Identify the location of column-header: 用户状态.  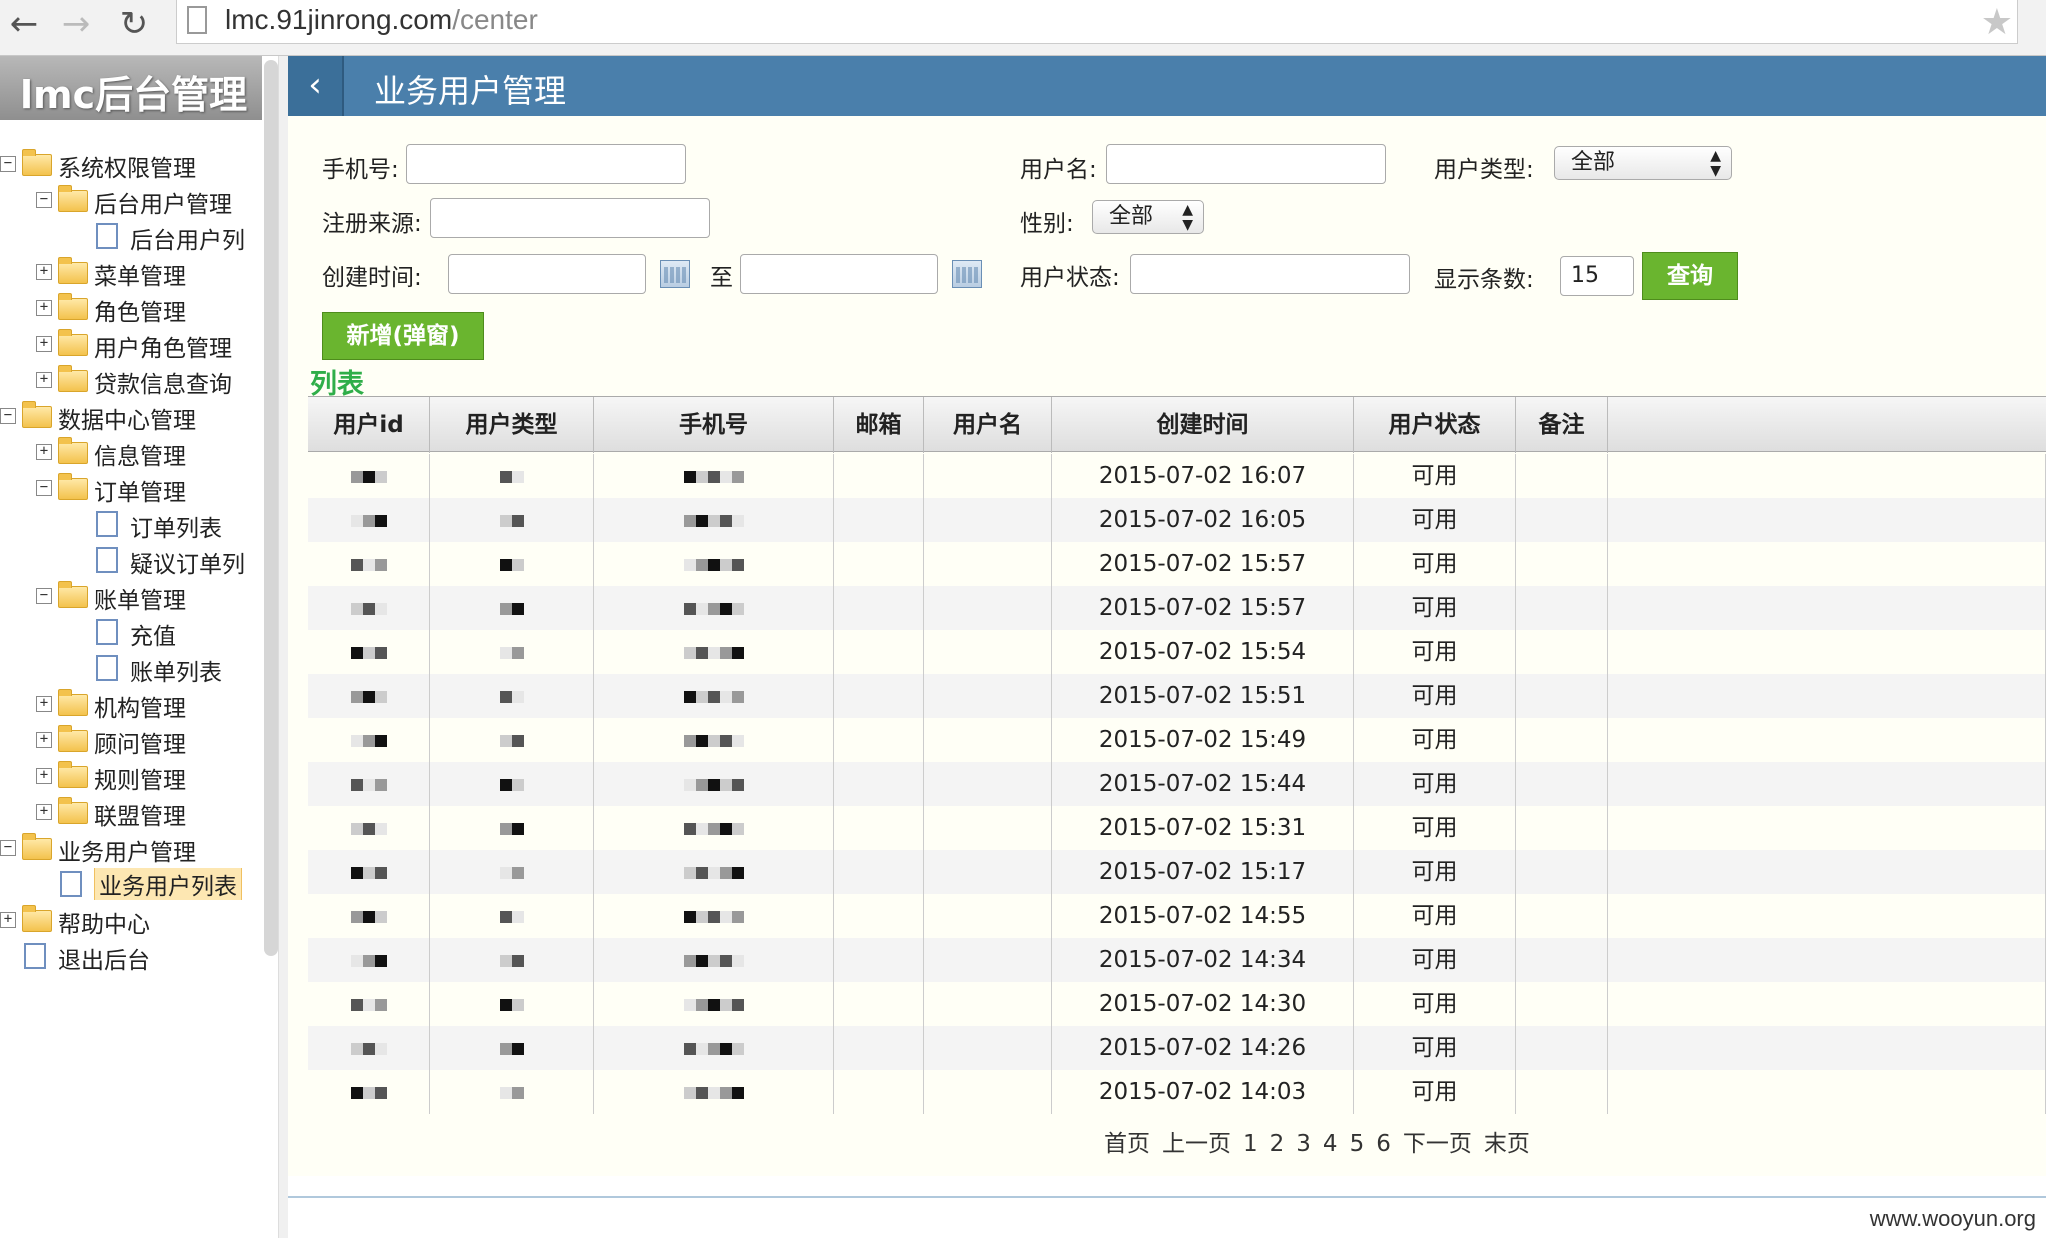
(1435, 425).